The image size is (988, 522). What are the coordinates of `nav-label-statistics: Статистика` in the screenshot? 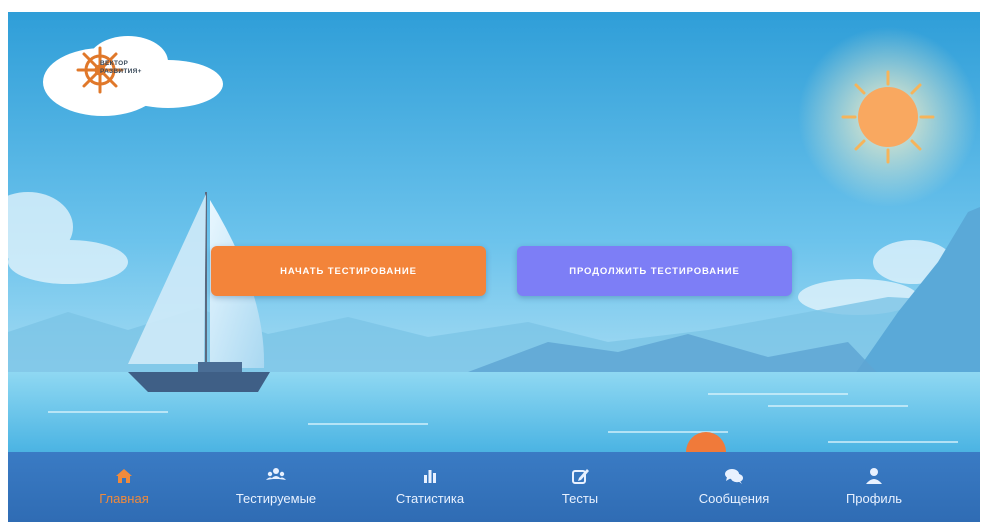 It's located at (430, 498).